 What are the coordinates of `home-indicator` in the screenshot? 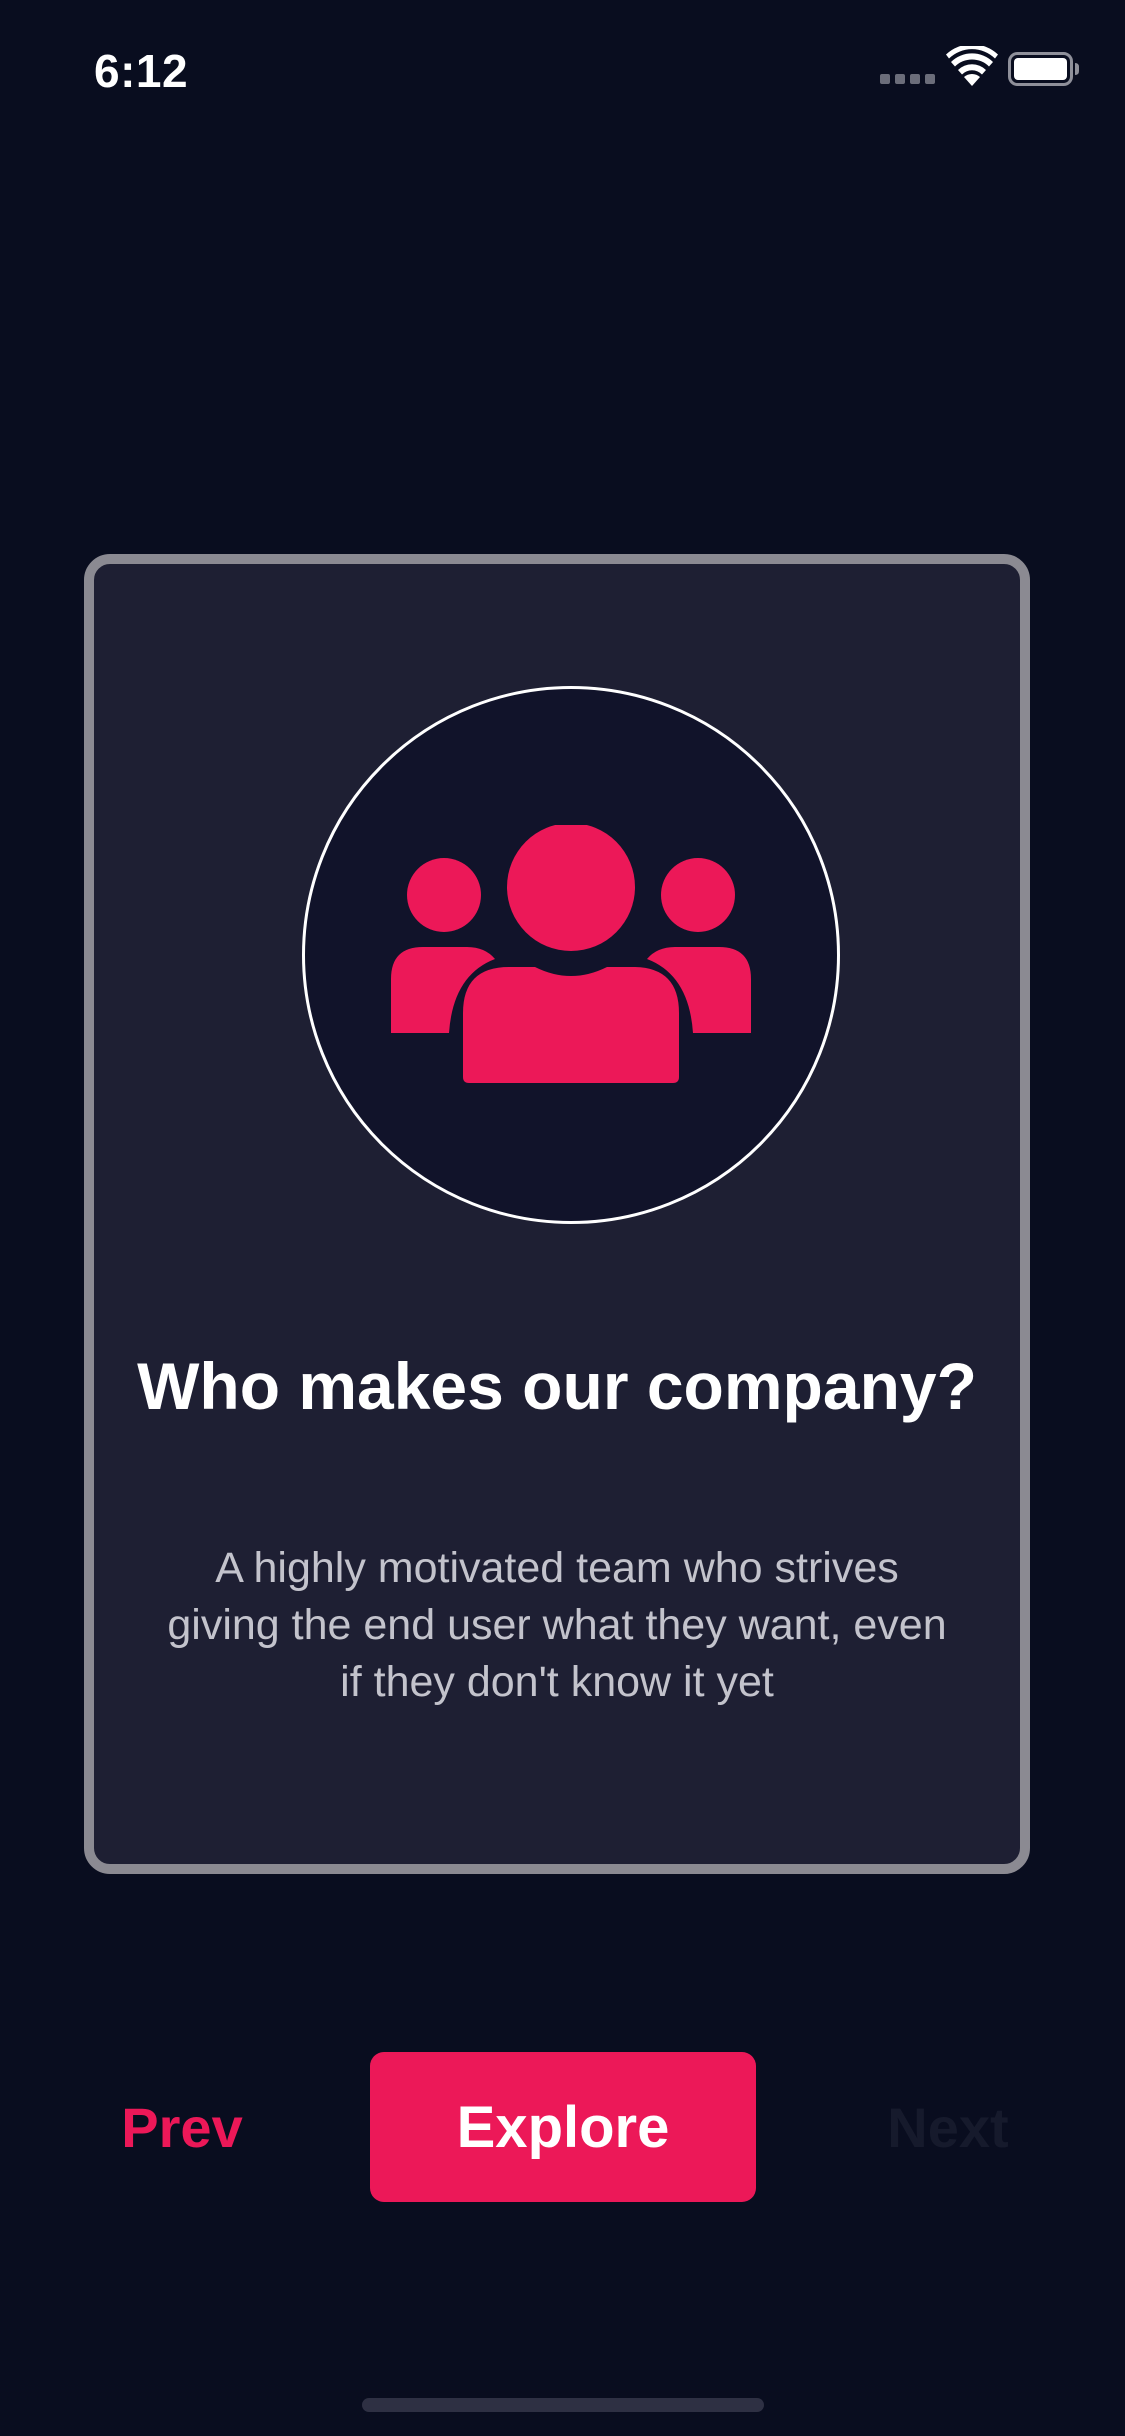 It's located at (563, 2405).